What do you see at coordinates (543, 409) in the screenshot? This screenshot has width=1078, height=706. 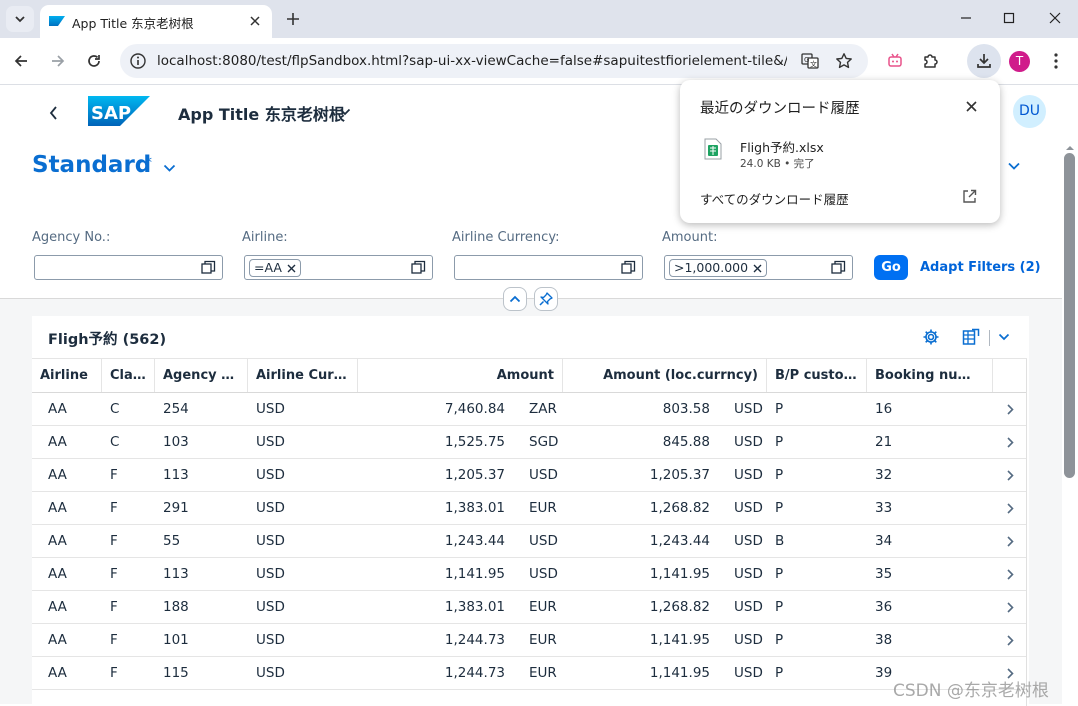 I see `cell-amount-cur: ZAR` at bounding box center [543, 409].